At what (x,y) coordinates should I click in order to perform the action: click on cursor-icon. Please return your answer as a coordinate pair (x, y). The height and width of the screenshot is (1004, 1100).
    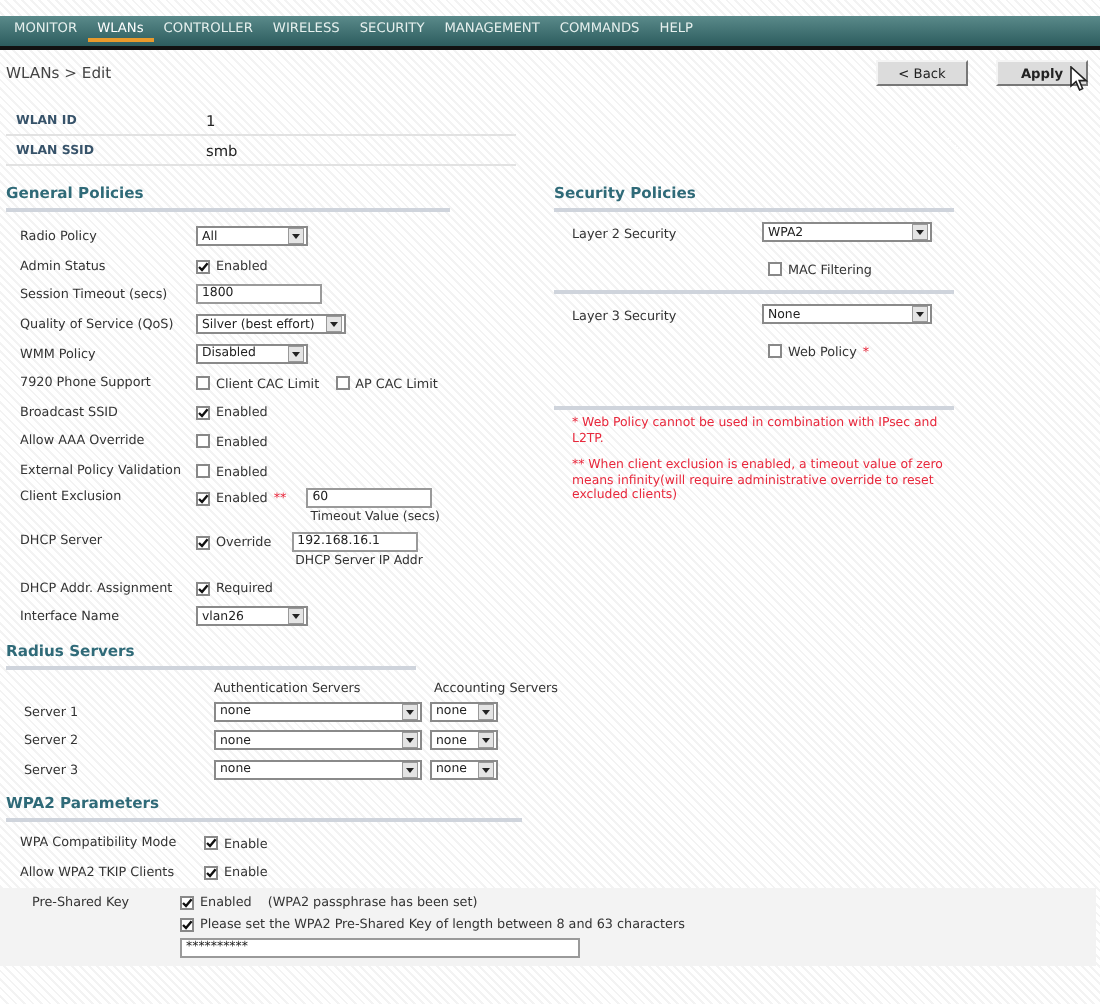
    Looking at the image, I should click on (1079, 79).